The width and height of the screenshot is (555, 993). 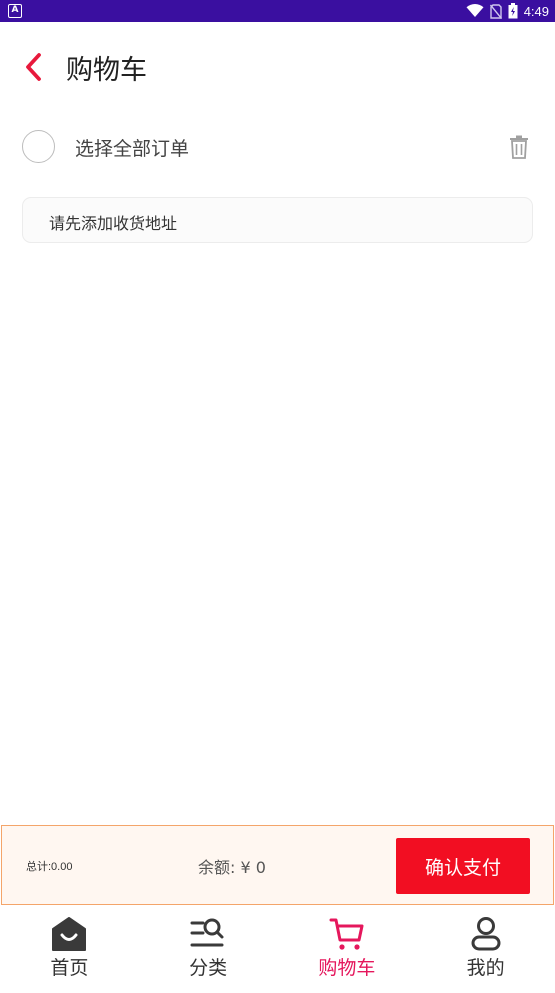 I want to click on app-notification-icon: A, so click(x=15, y=11).